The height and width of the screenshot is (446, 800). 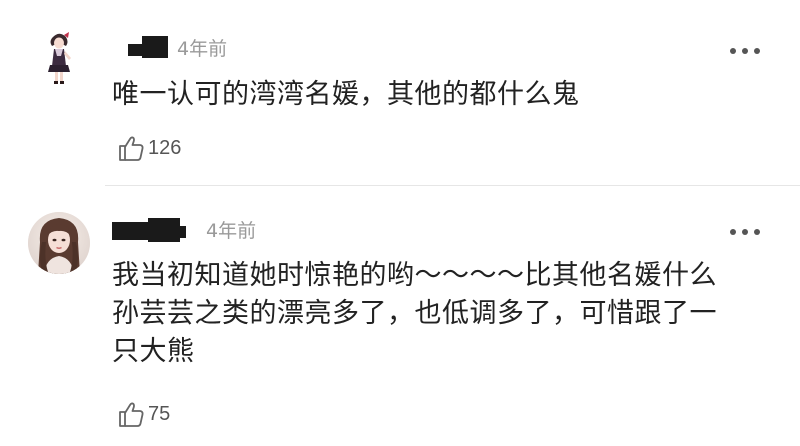 I want to click on comment-text-line: 只大熊, so click(x=153, y=351).